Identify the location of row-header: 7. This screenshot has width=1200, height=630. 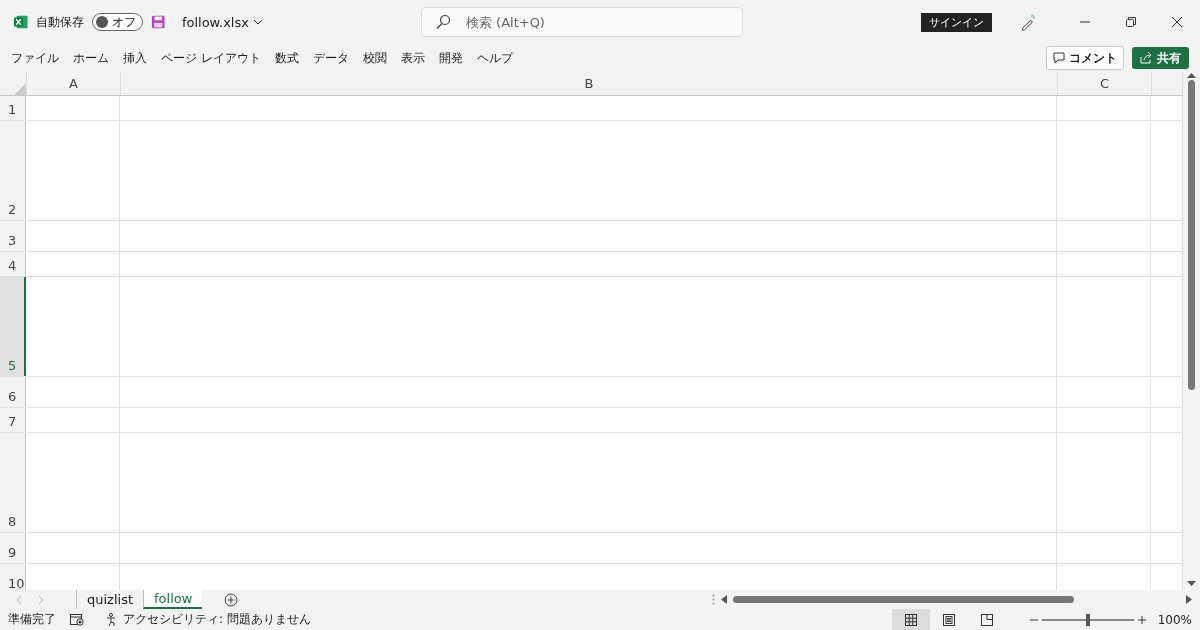
(13, 420).